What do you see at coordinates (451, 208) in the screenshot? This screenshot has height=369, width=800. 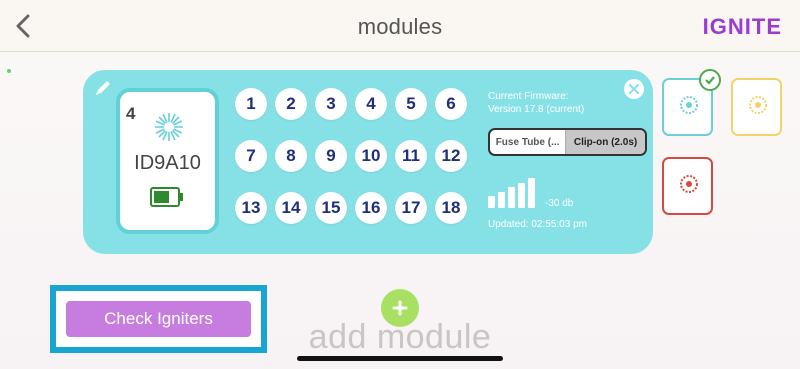 I see `cue-button-18: 18` at bounding box center [451, 208].